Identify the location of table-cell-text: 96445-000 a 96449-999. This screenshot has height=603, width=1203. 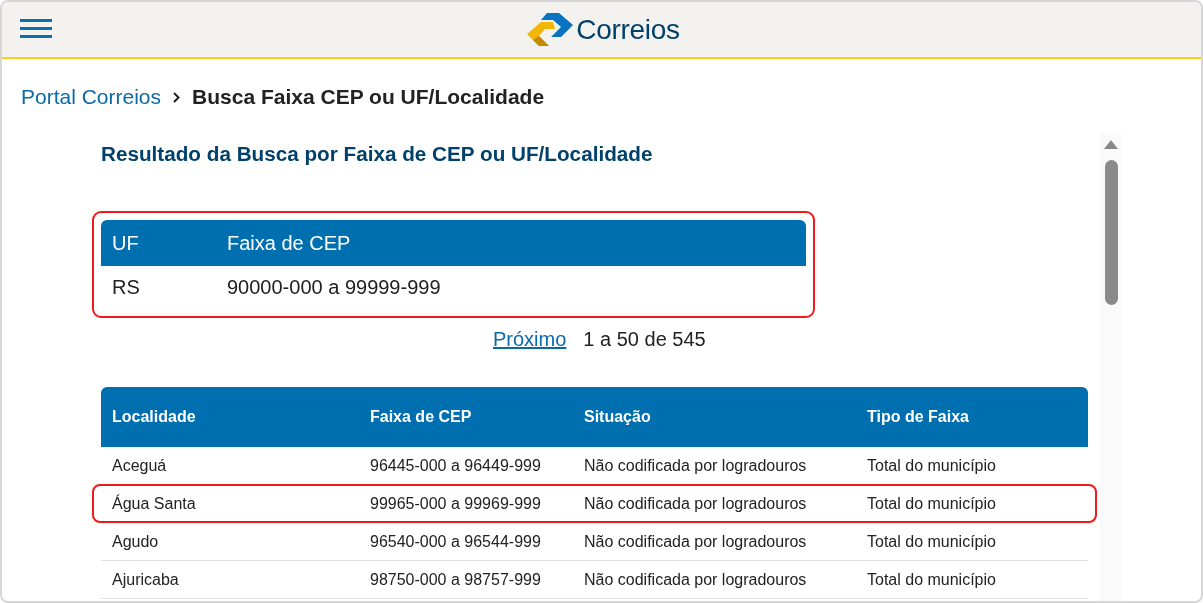
(455, 465).